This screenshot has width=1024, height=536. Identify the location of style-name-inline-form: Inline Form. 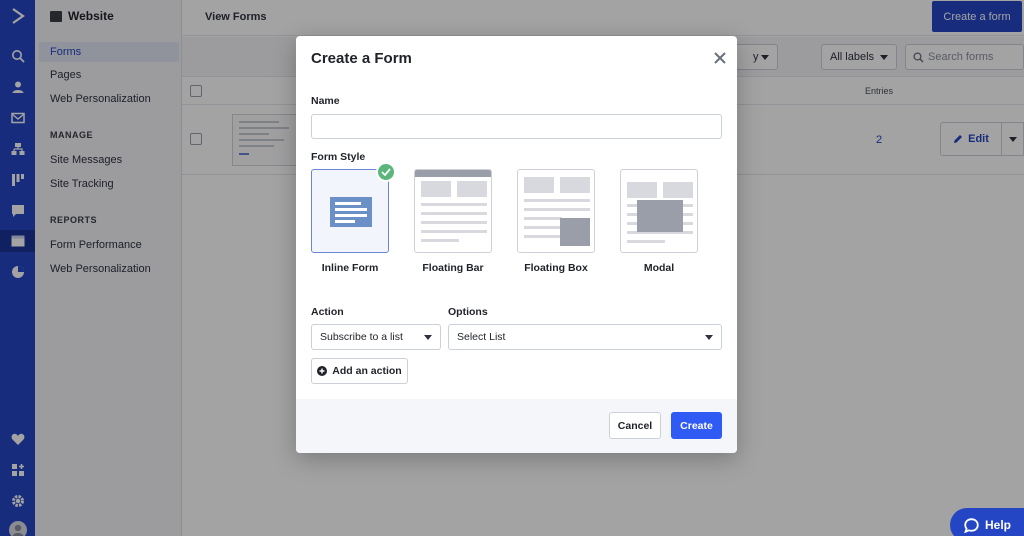
(350, 268).